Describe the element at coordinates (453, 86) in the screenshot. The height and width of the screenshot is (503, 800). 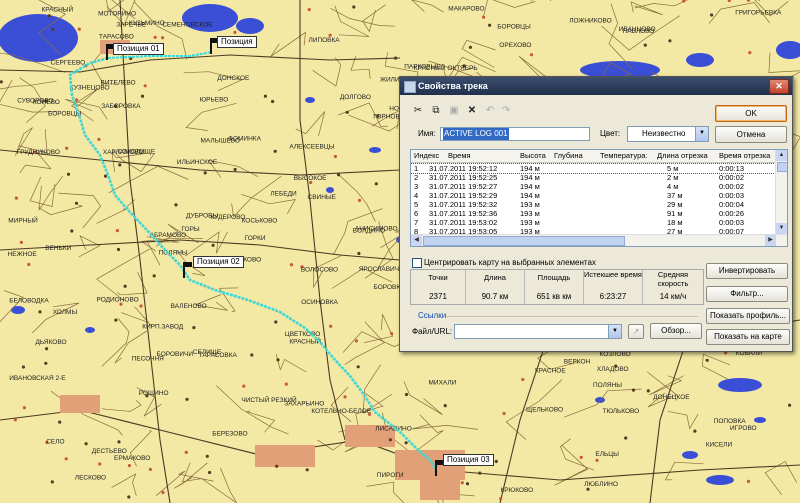
I see `dialog-title: Свойства трека` at that location.